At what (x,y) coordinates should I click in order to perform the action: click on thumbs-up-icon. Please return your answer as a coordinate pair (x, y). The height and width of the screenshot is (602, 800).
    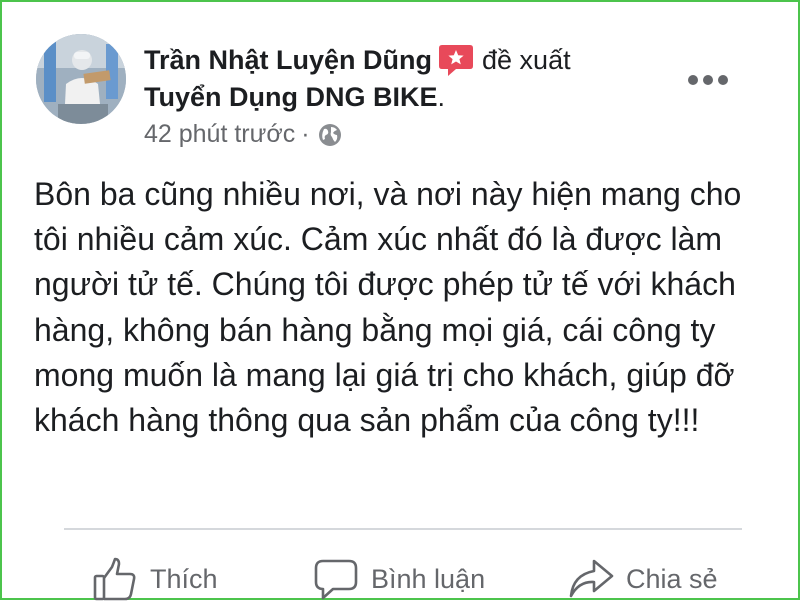
    Looking at the image, I should click on (114, 579).